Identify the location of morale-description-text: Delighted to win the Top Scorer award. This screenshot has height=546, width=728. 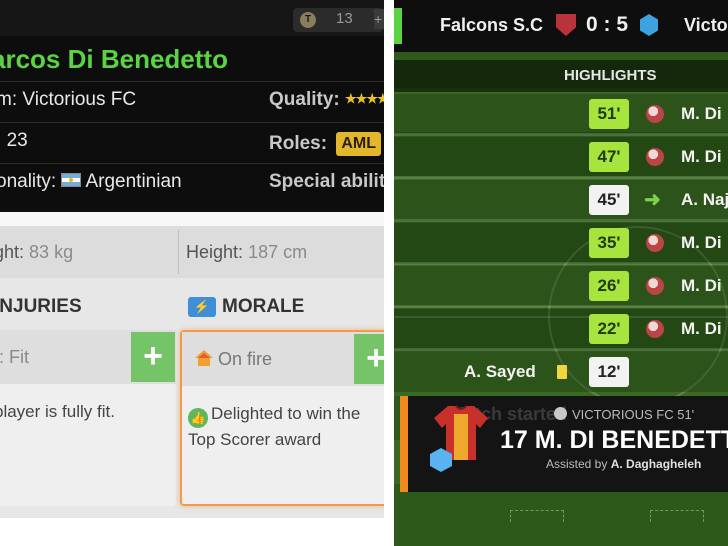
(274, 426).